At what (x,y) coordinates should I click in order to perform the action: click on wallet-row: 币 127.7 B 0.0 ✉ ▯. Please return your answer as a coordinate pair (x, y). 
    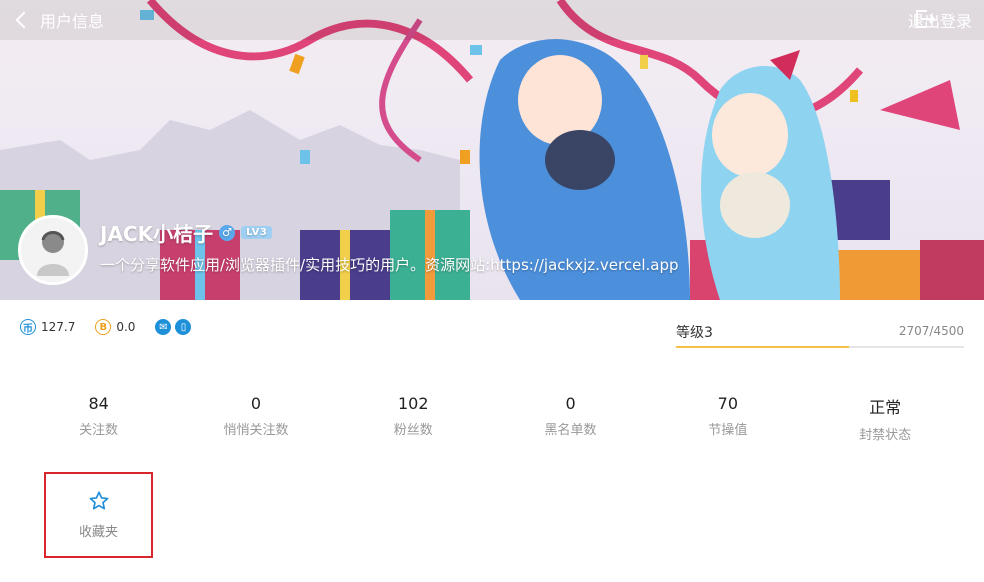
    Looking at the image, I should click on (106, 327).